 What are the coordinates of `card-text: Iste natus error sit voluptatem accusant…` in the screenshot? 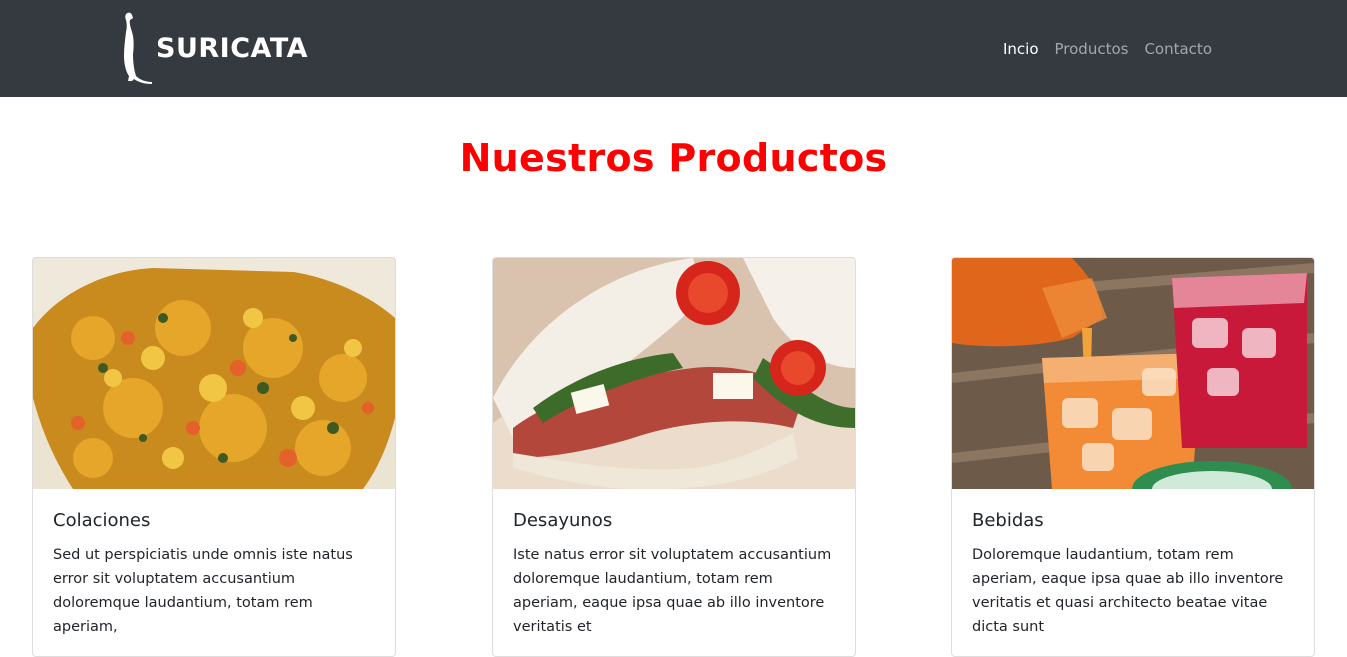 It's located at (672, 591).